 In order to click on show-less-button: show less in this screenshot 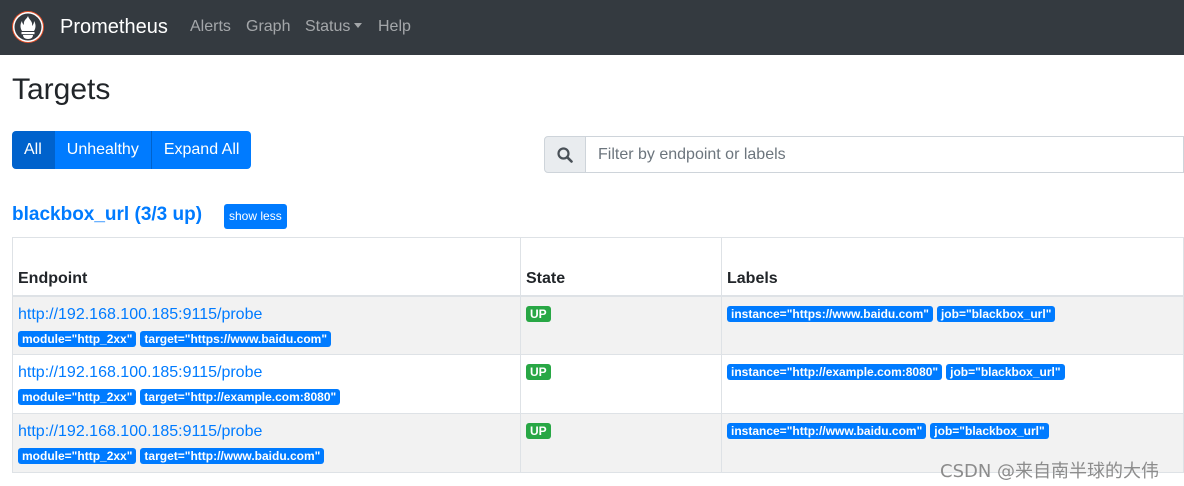, I will do `click(255, 216)`.